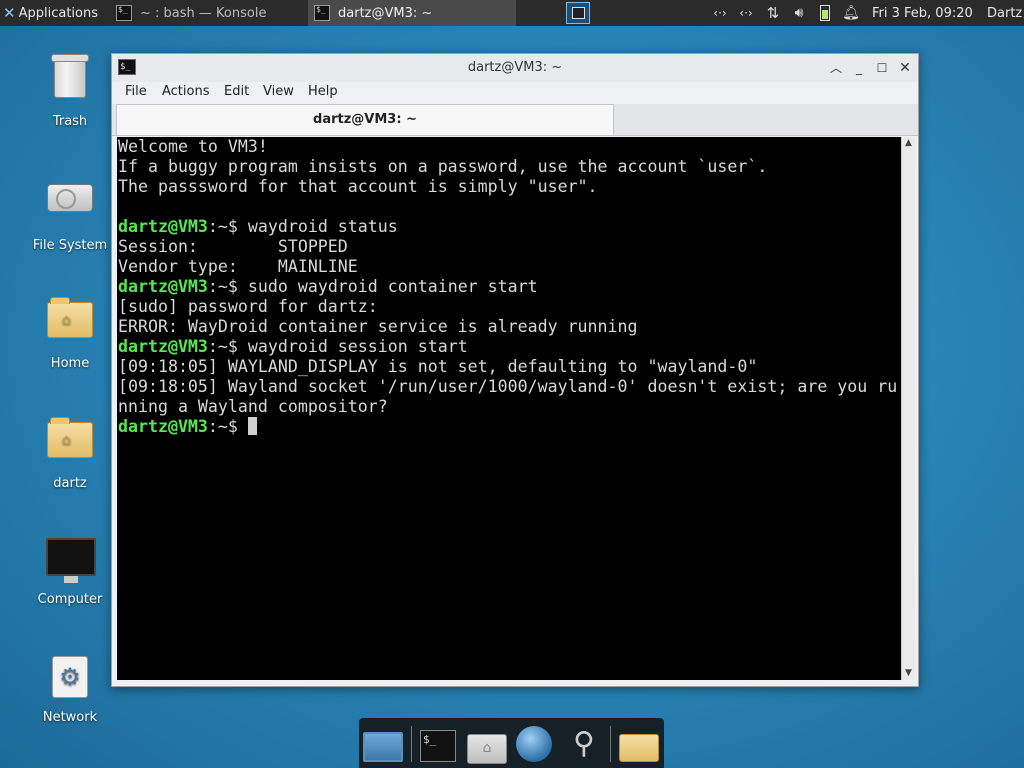 This screenshot has width=1024, height=768. What do you see at coordinates (440, 745) in the screenshot?
I see `terminal-icon: $_` at bounding box center [440, 745].